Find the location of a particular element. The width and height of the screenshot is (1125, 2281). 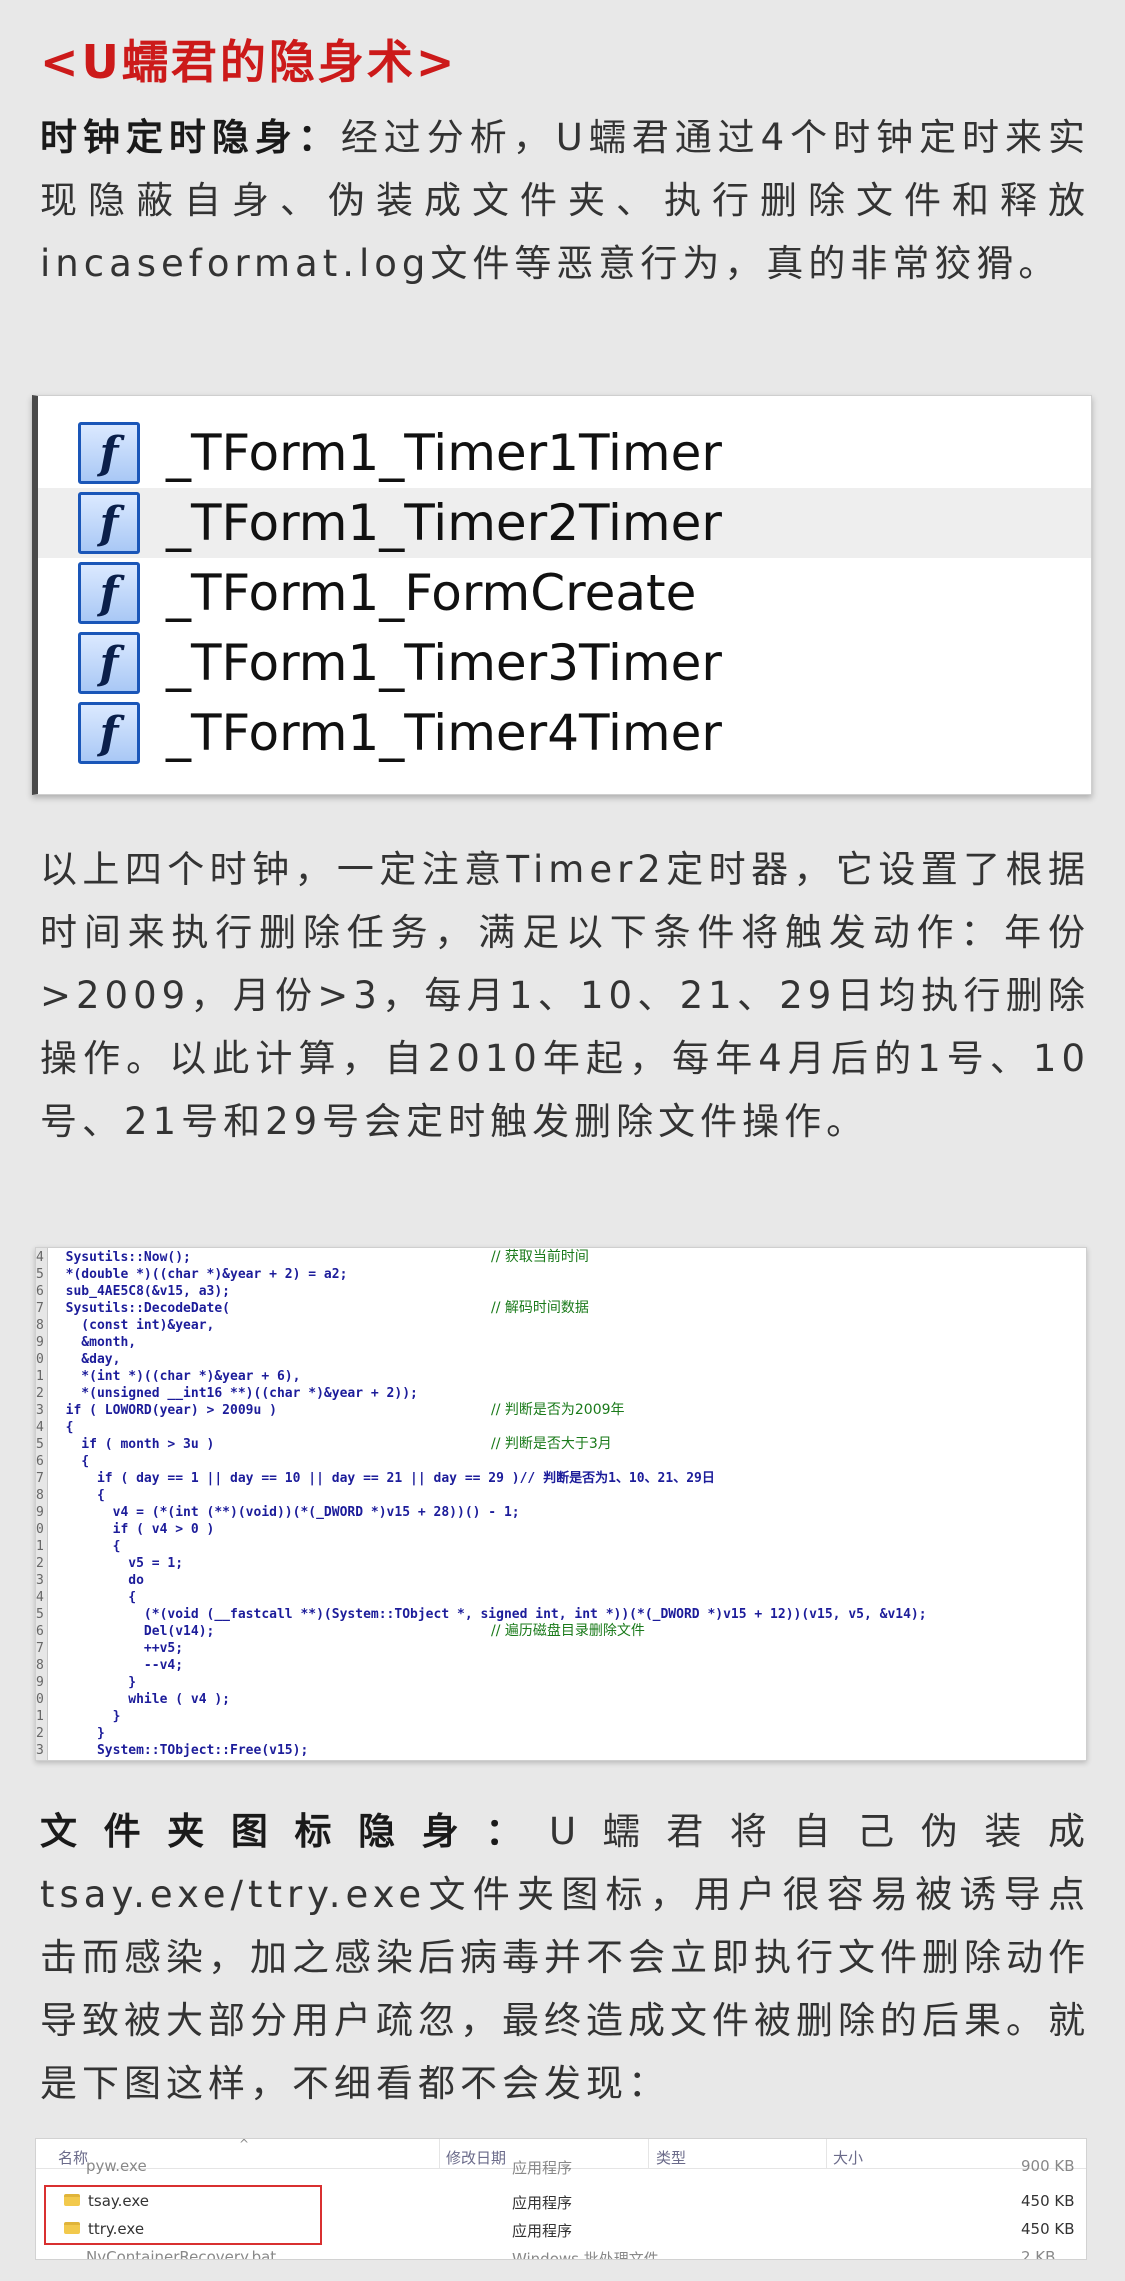

code-line: 3 if ( LOWORD(year) > 2009u ) is located at coordinates (156, 1410).